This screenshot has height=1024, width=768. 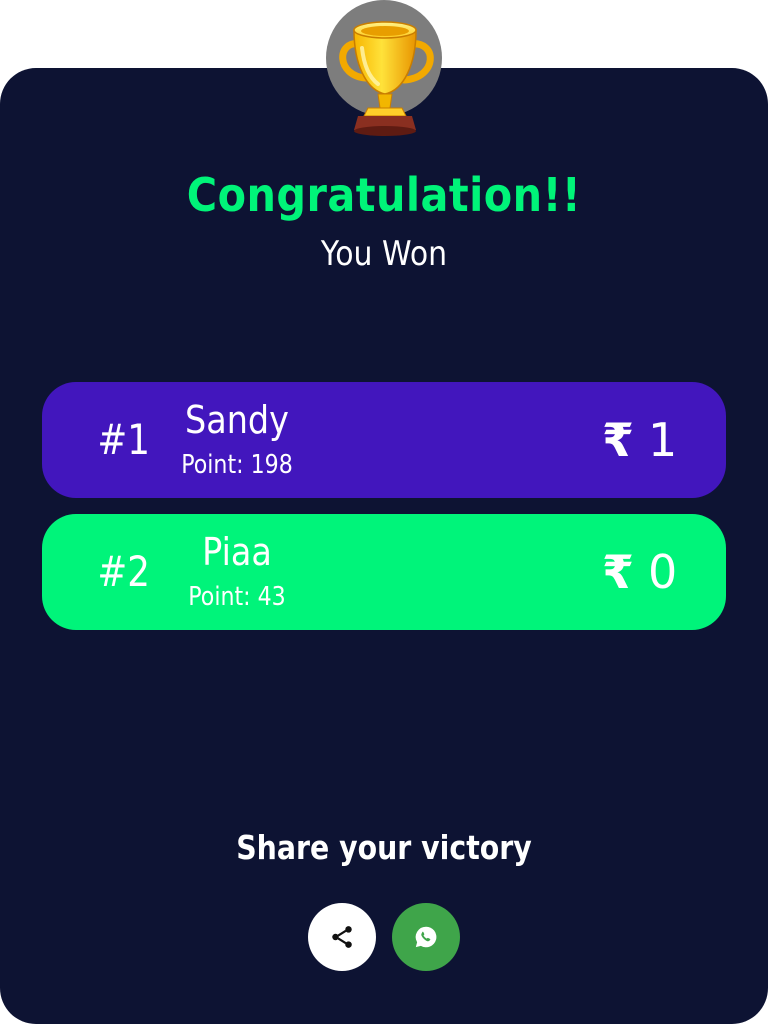 What do you see at coordinates (237, 552) in the screenshot?
I see `player-name: Piaa` at bounding box center [237, 552].